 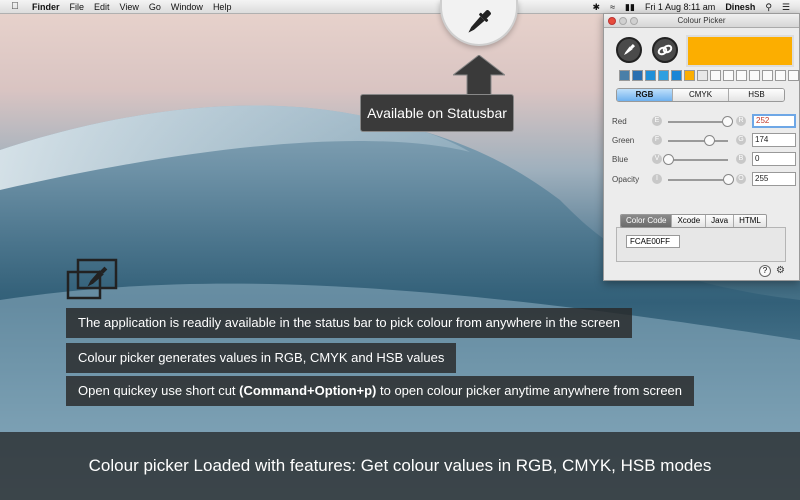 What do you see at coordinates (657, 159) in the screenshot?
I see `slider-min-badge: V` at bounding box center [657, 159].